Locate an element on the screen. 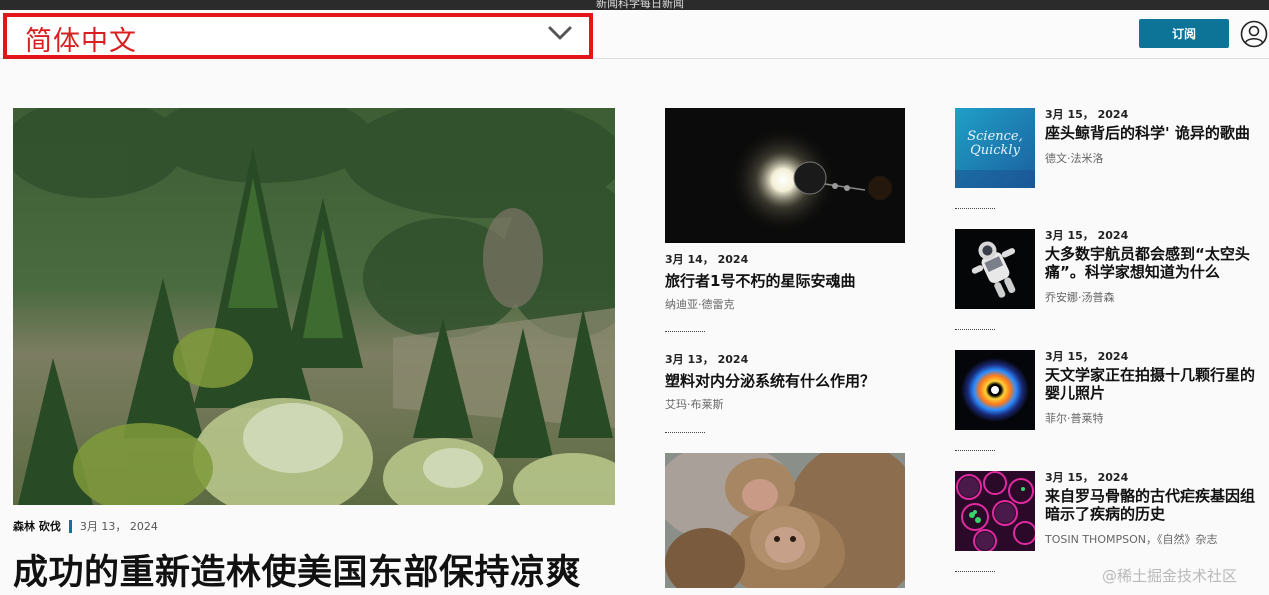  article-title: 大多数宇航员都会感到“太空头痛”。科学家想知道为什么 is located at coordinates (1152, 263).